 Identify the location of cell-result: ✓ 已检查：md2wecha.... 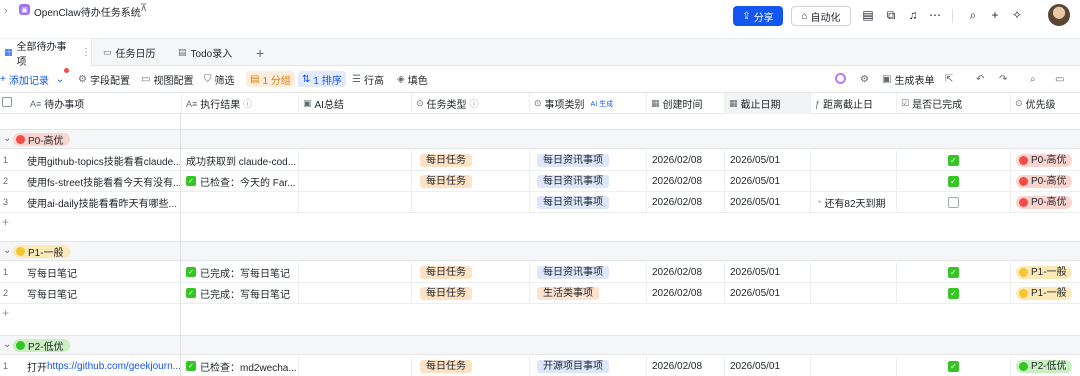
(239, 366).